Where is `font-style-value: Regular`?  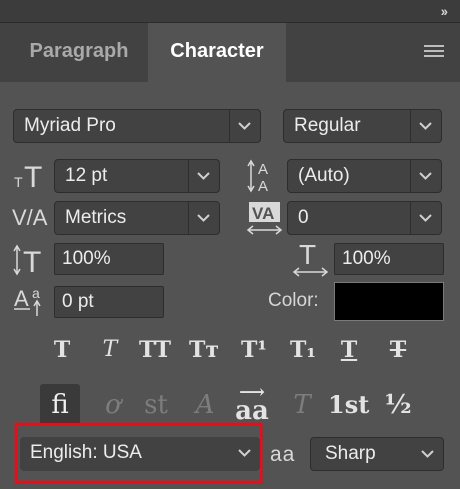 font-style-value: Regular is located at coordinates (327, 125).